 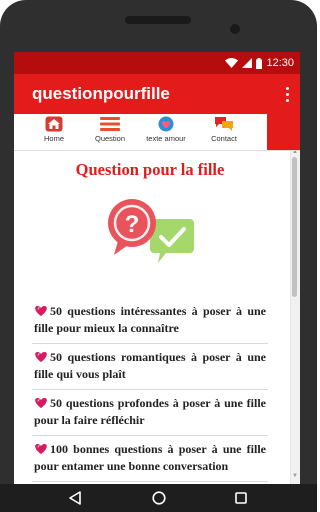 I want to click on tab-texte-amour: texte amour, so click(x=166, y=133).